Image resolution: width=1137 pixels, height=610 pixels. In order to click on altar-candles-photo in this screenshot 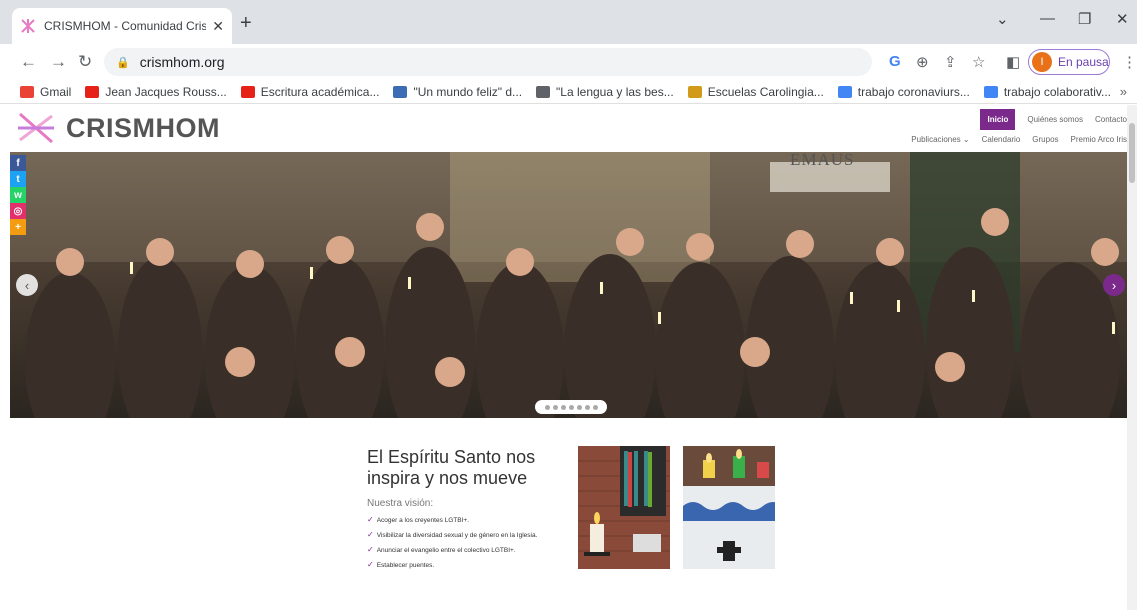, I will do `click(729, 507)`.